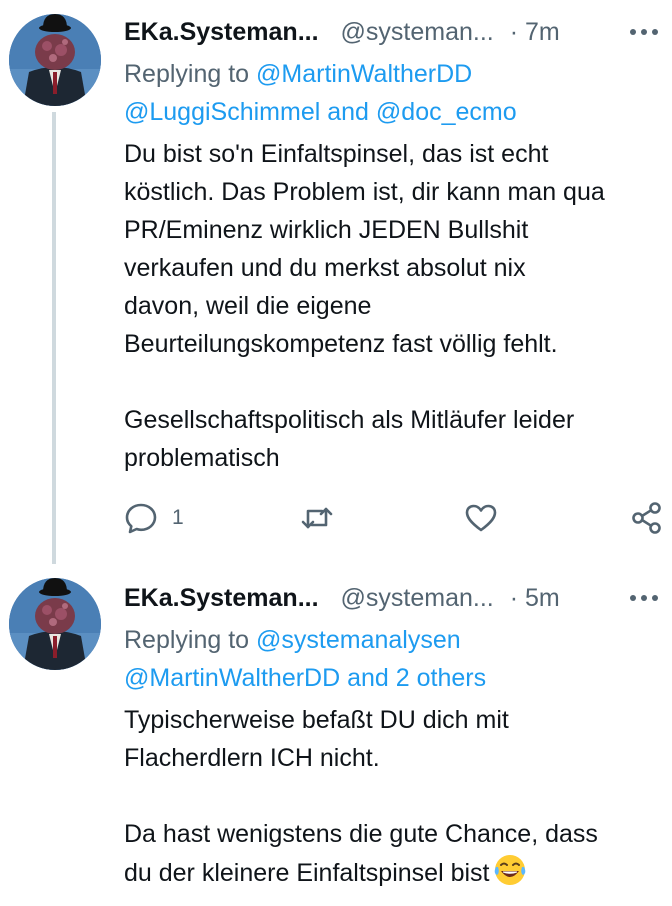 This screenshot has width=672, height=906. I want to click on tweet-header: EKa.Systeman... @systeman... · 5m, so click(398, 598).